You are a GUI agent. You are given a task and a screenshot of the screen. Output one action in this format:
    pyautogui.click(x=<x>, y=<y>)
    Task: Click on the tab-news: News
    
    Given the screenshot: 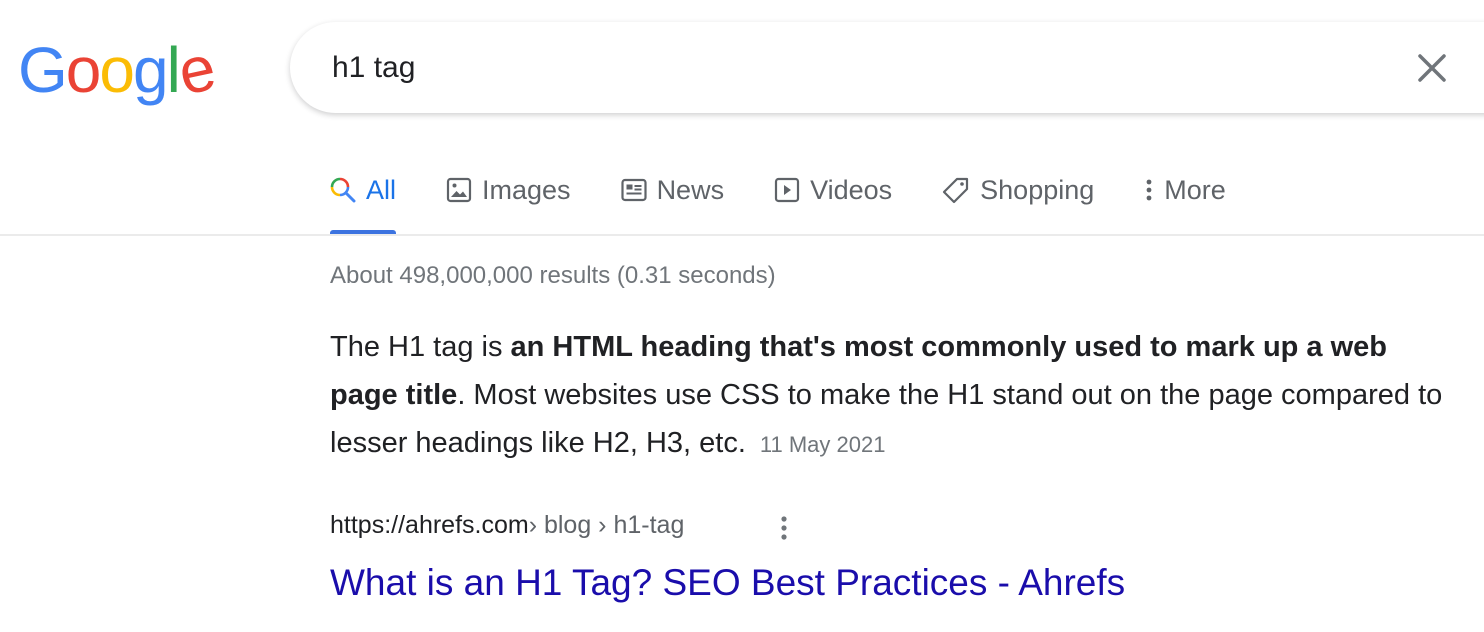 What is the action you would take?
    pyautogui.click(x=672, y=190)
    